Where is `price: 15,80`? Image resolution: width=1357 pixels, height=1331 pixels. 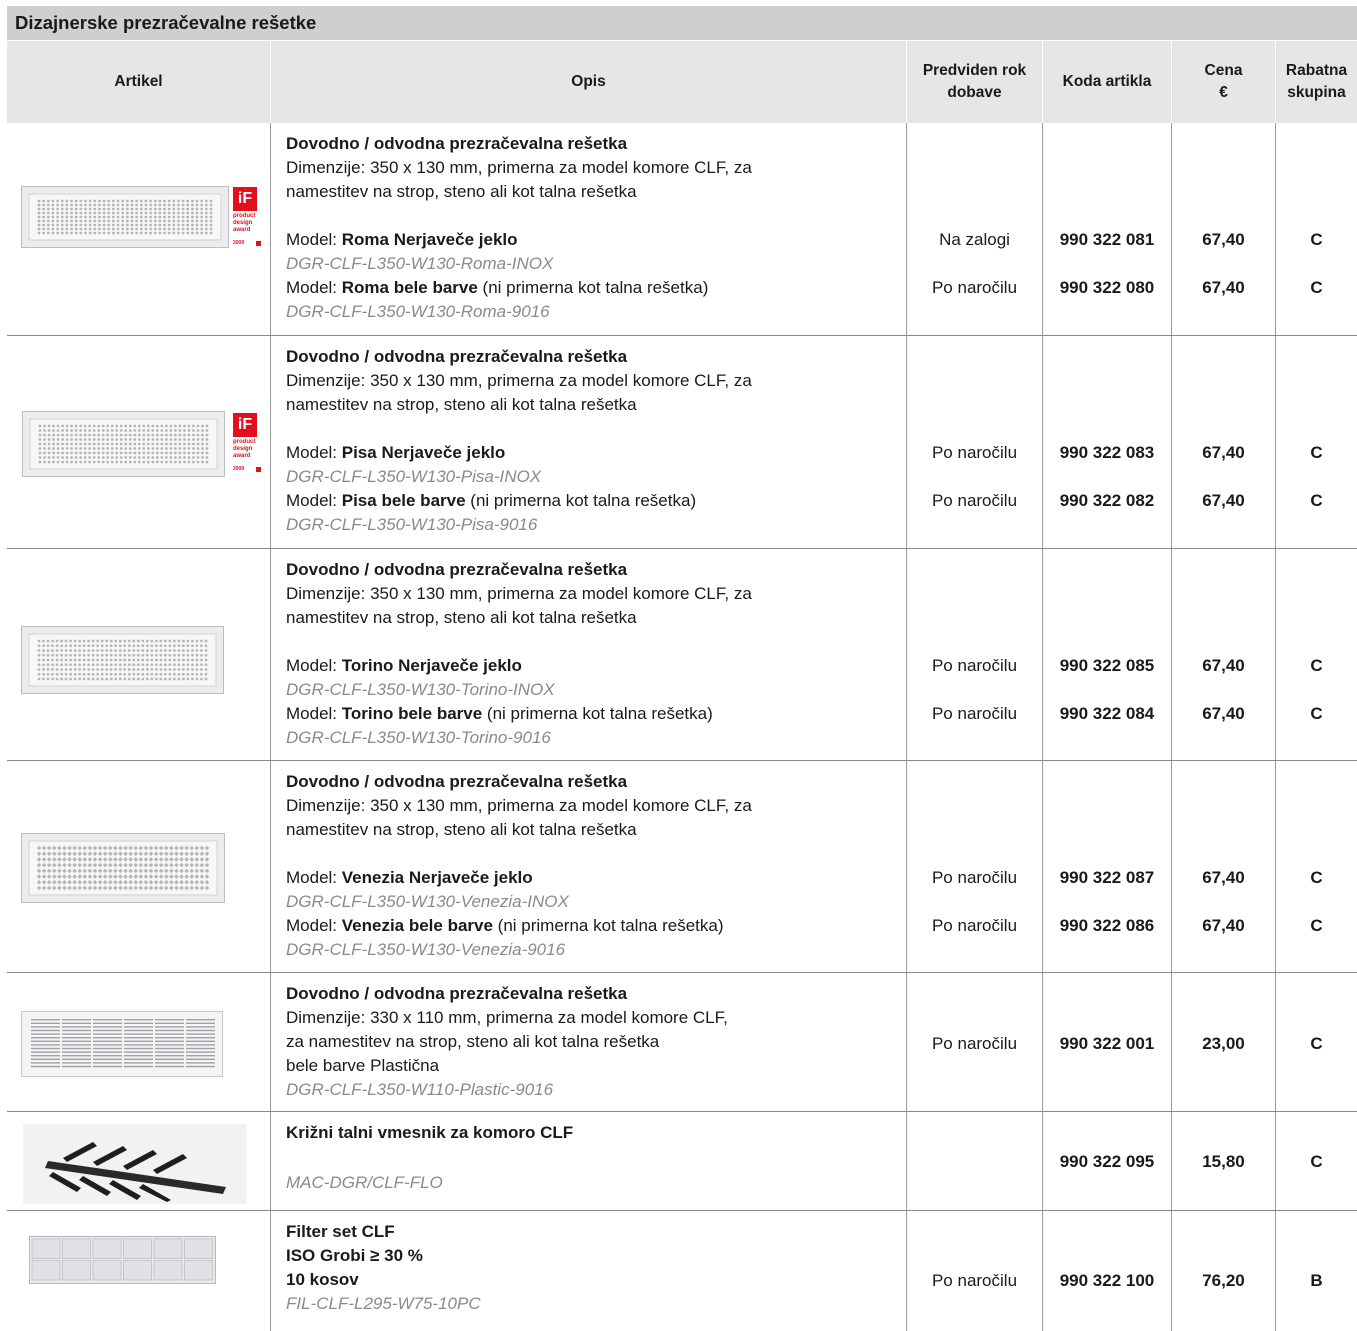 price: 15,80 is located at coordinates (1223, 1161).